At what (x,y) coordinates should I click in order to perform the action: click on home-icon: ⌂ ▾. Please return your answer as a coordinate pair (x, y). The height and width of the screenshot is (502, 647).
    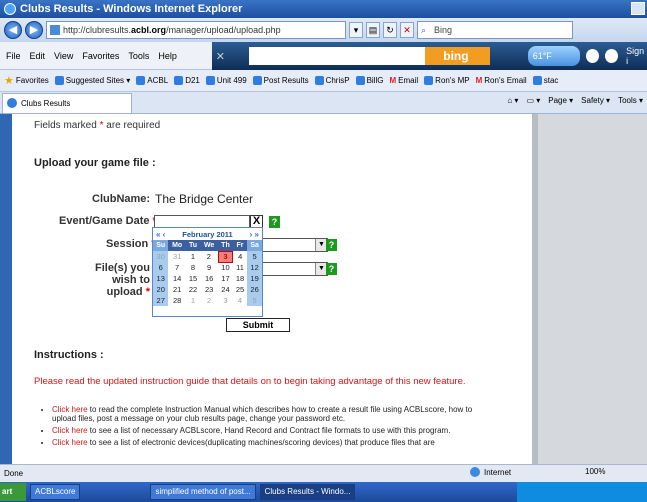
    Looking at the image, I should click on (512, 100).